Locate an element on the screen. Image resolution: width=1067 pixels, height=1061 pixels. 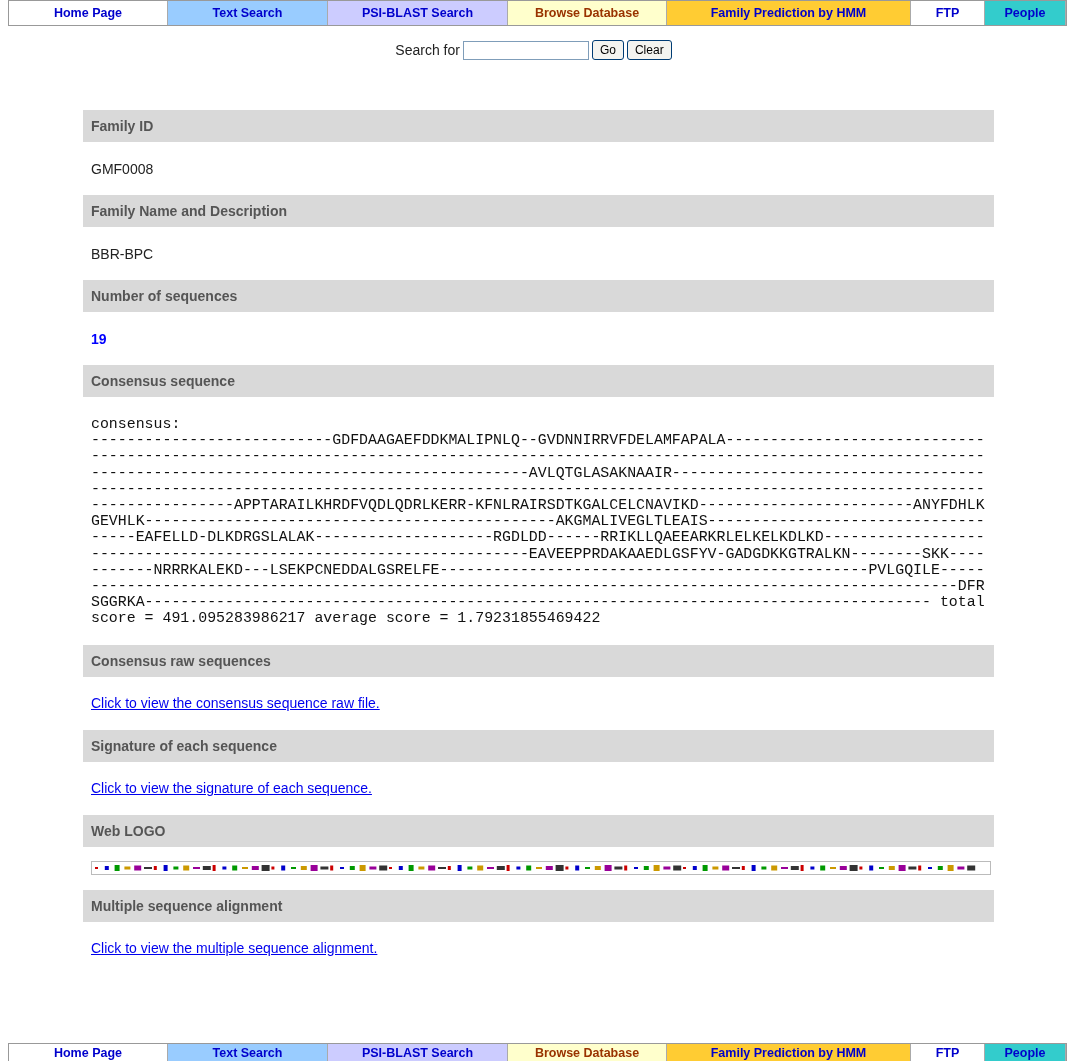
section-header: Consensus raw sequences is located at coordinates (538, 660).